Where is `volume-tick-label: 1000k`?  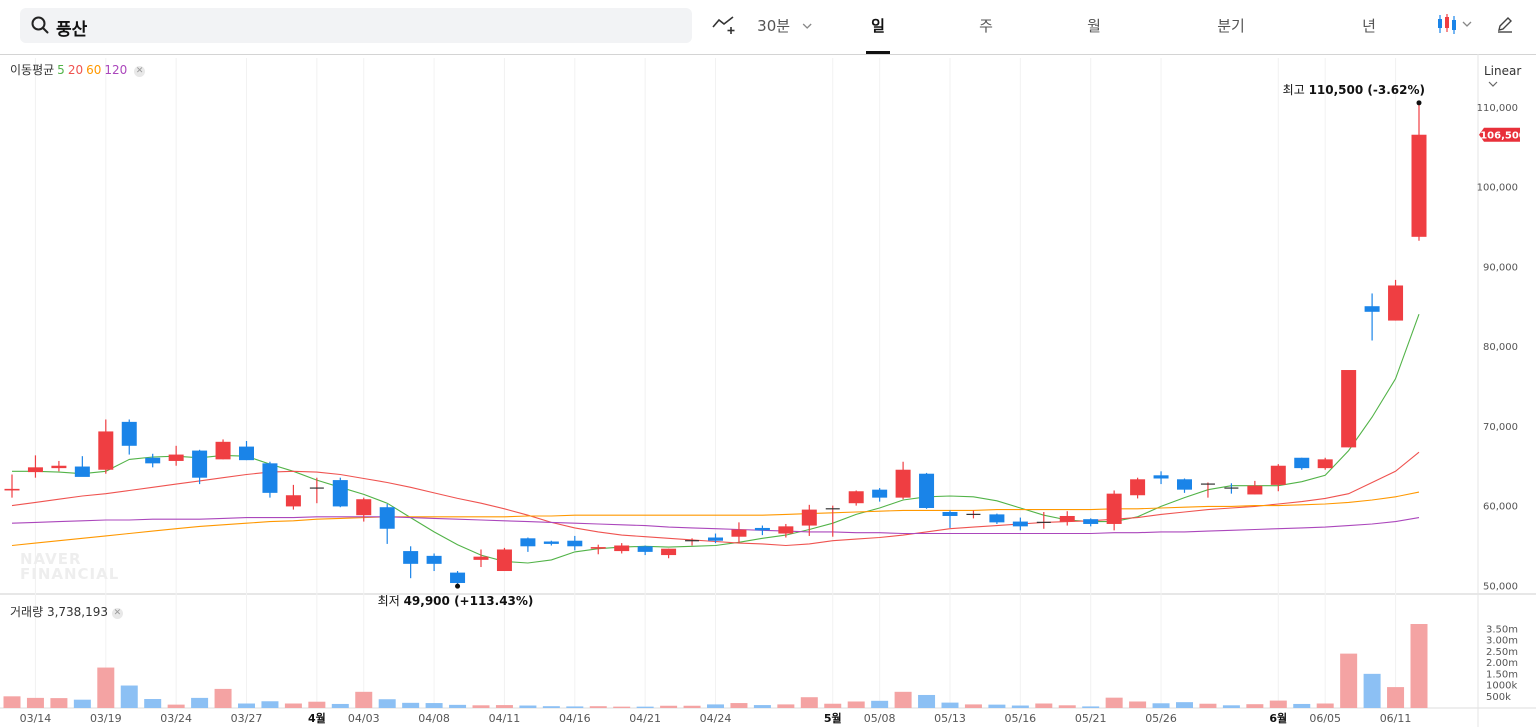
volume-tick-label: 1000k is located at coordinates (1501, 686).